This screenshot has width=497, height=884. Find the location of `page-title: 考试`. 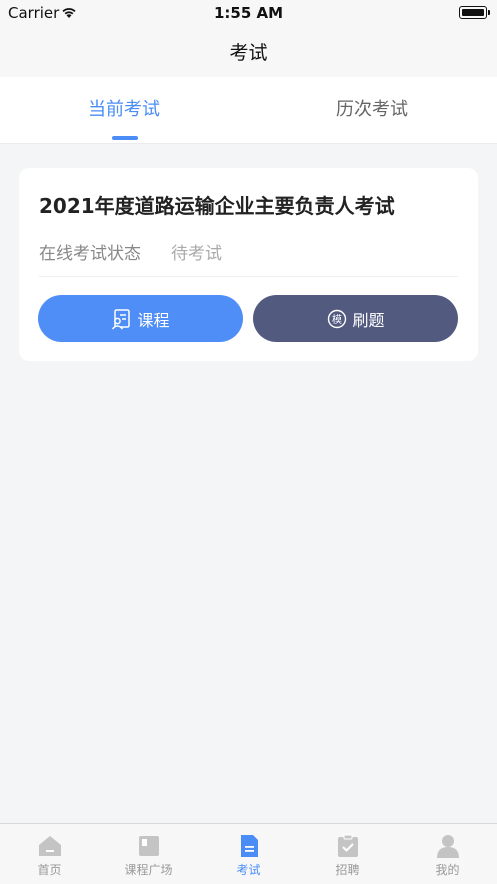

page-title: 考试 is located at coordinates (248, 53).